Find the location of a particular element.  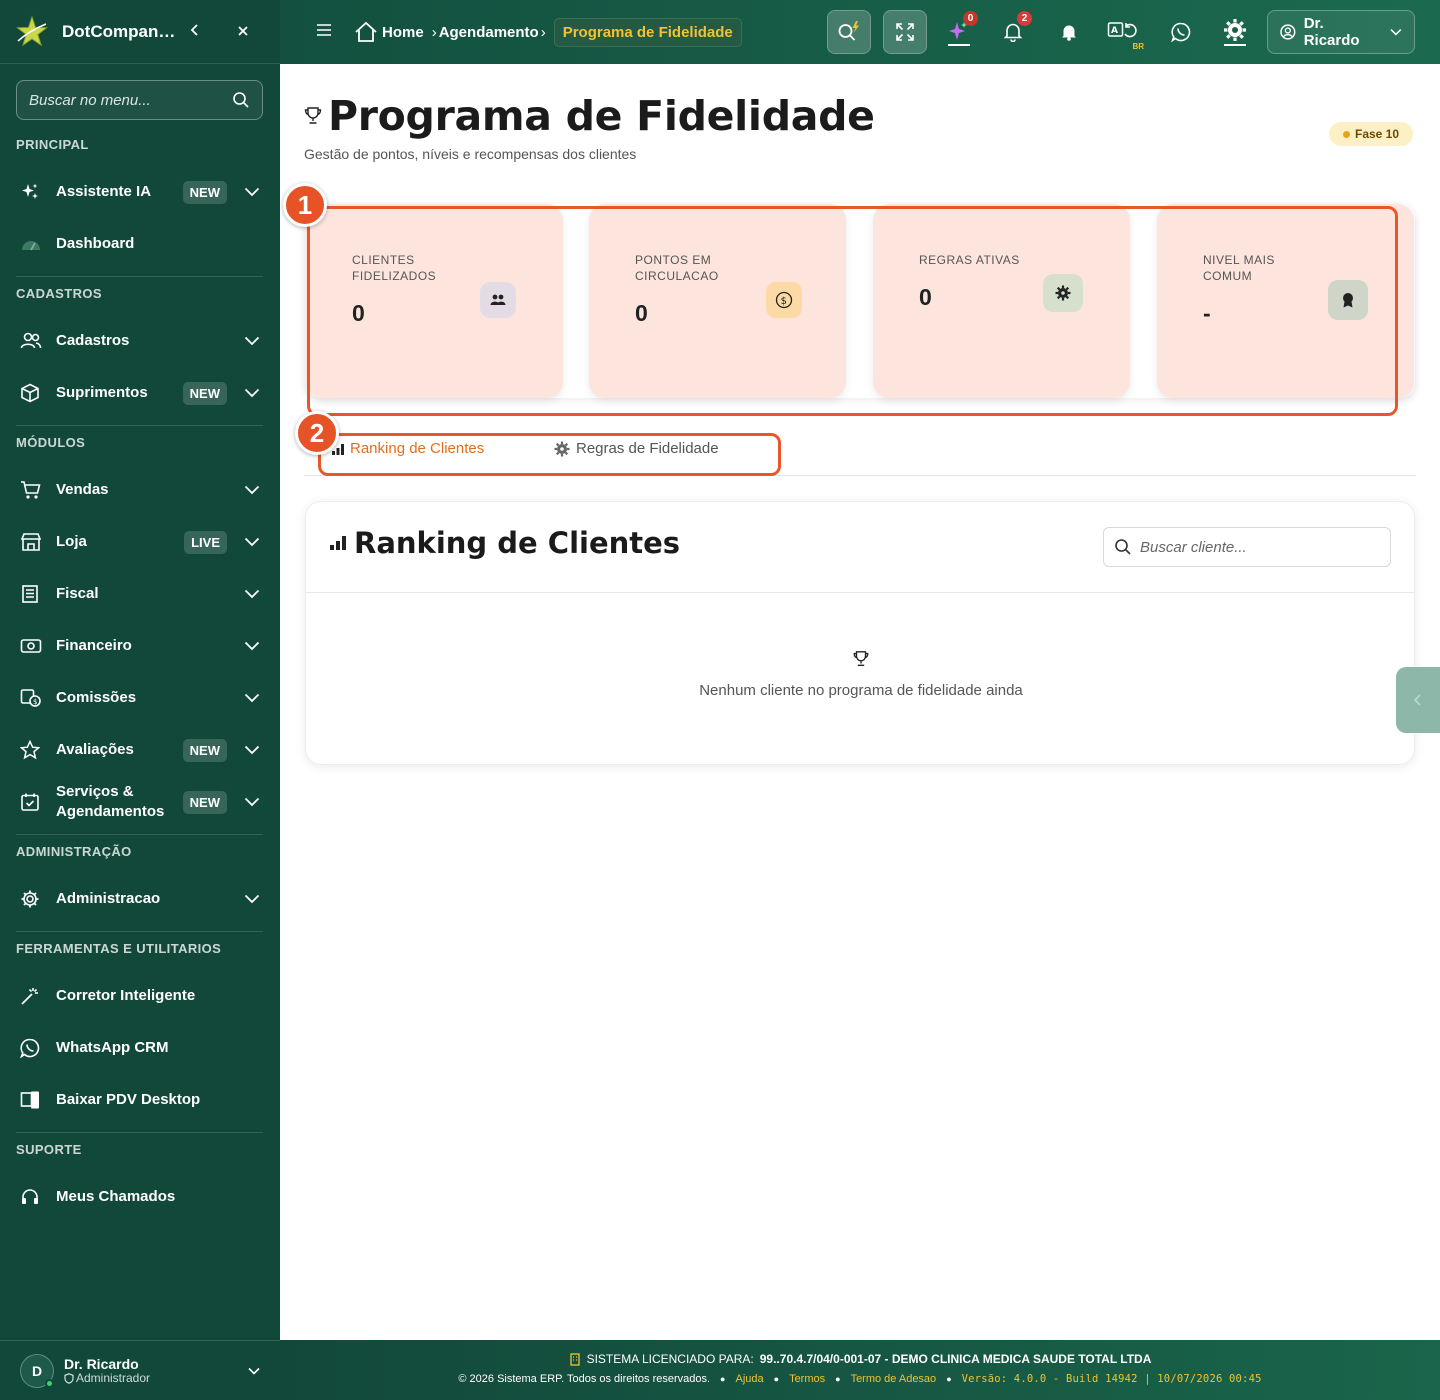

sidebar-item-baixar-pdv: Baixar PDV Desktop is located at coordinates (139, 1100).